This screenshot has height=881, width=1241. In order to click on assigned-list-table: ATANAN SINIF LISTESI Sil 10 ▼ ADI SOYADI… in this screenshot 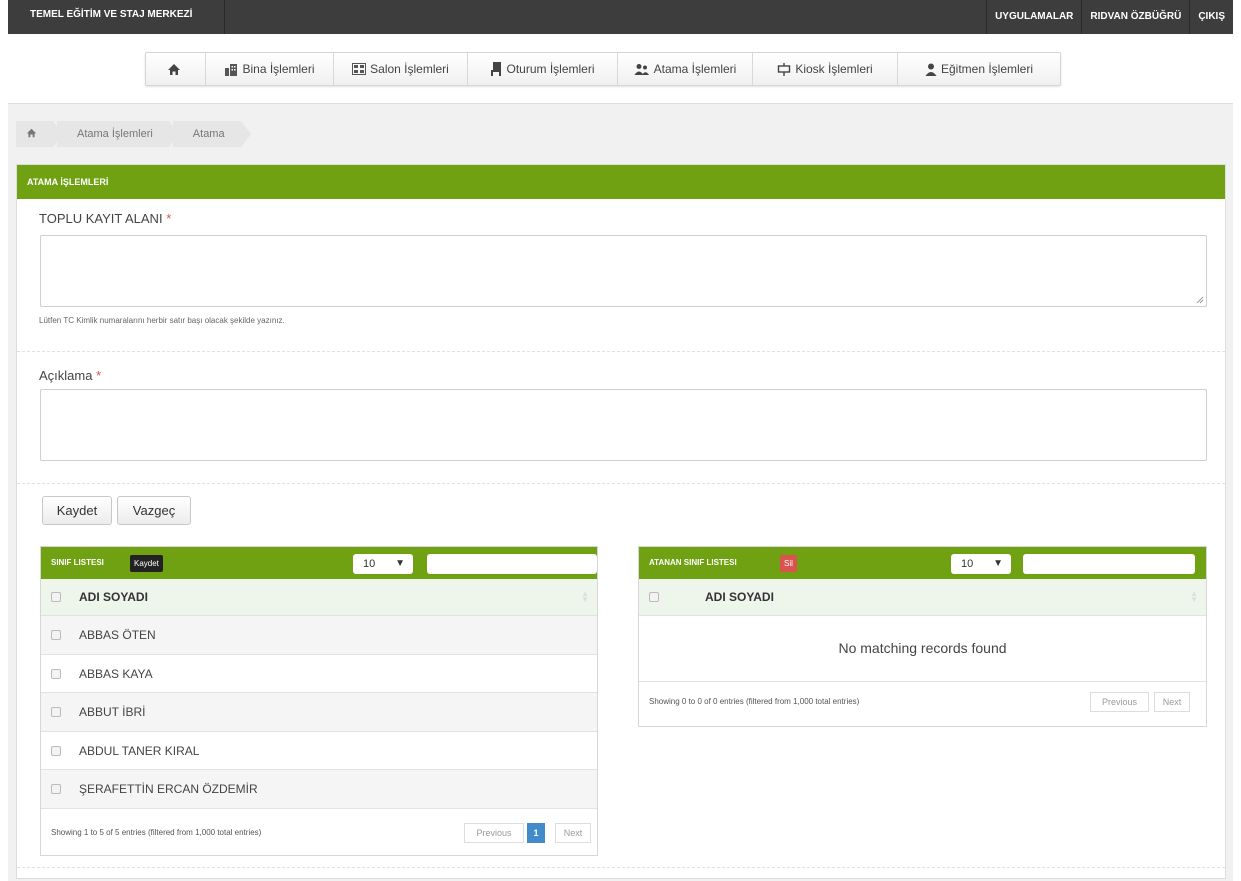, I will do `click(922, 636)`.